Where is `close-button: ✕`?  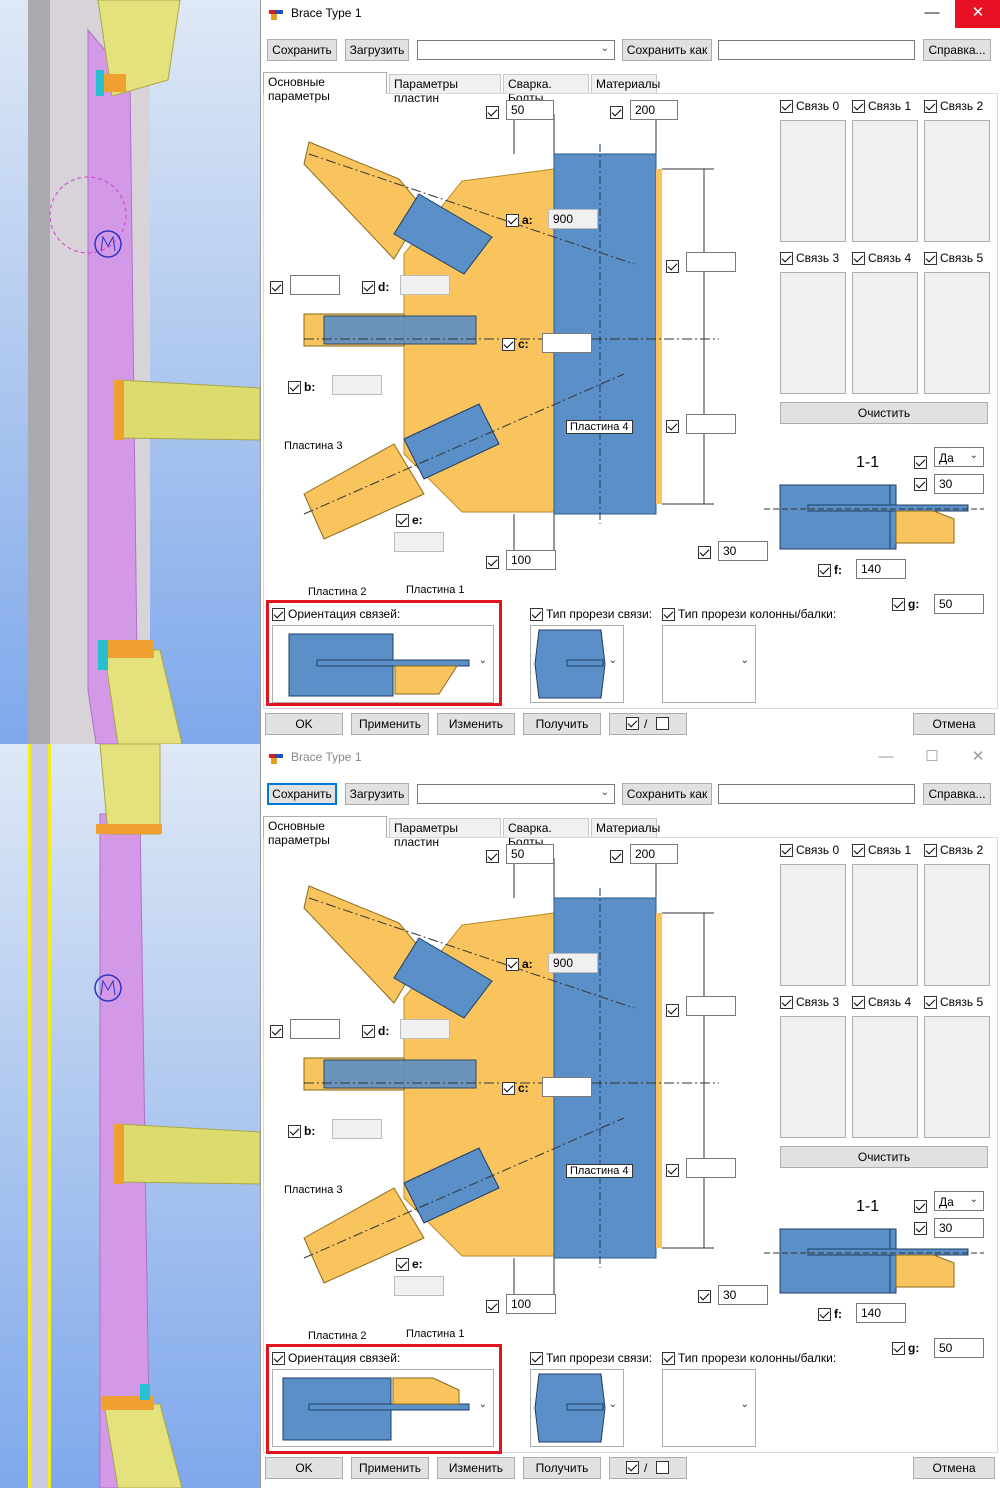
close-button: ✕ is located at coordinates (977, 758).